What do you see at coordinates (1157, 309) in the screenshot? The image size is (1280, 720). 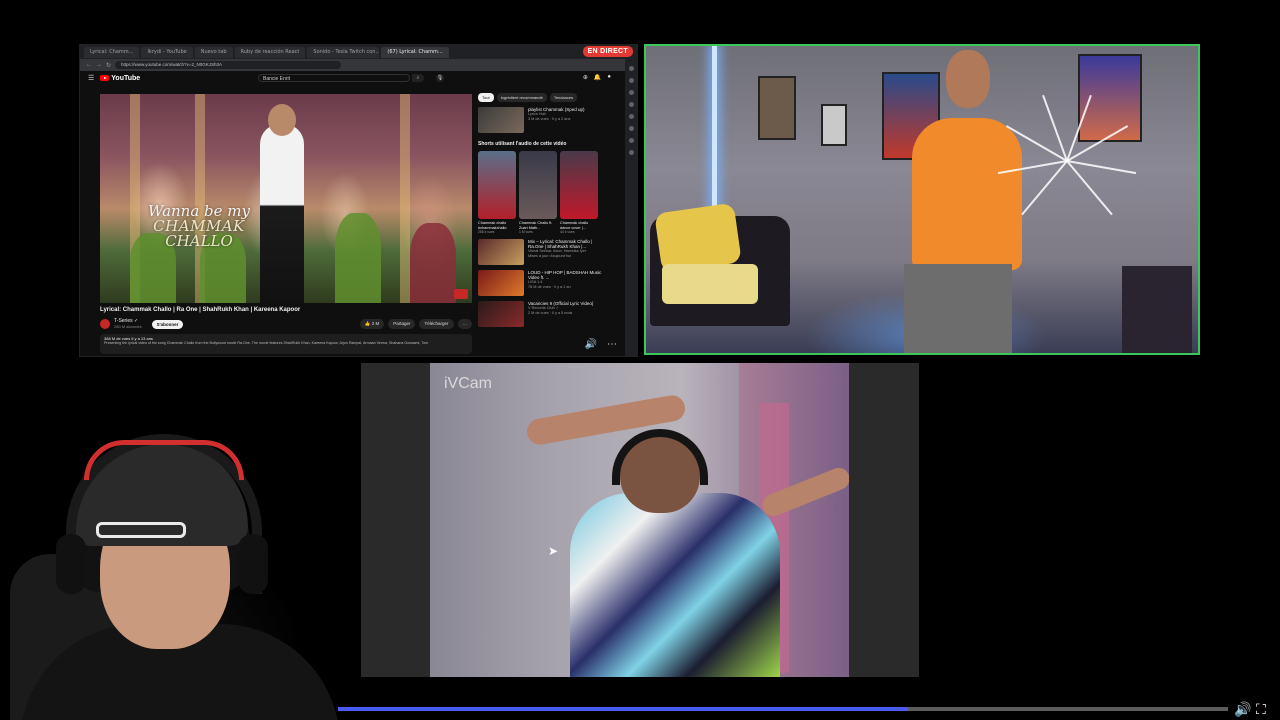 I see `shelf` at bounding box center [1157, 309].